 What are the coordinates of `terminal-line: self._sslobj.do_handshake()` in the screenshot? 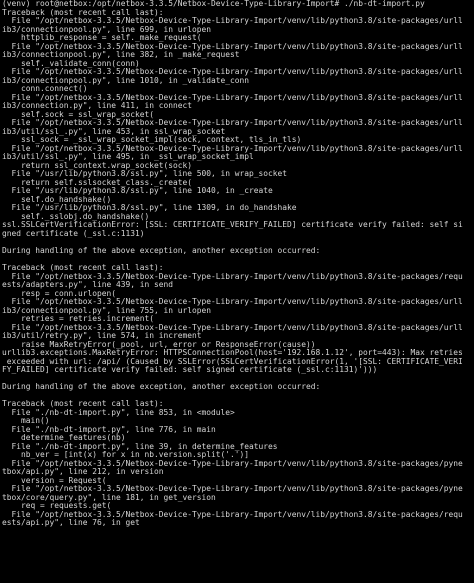 It's located at (76, 216).